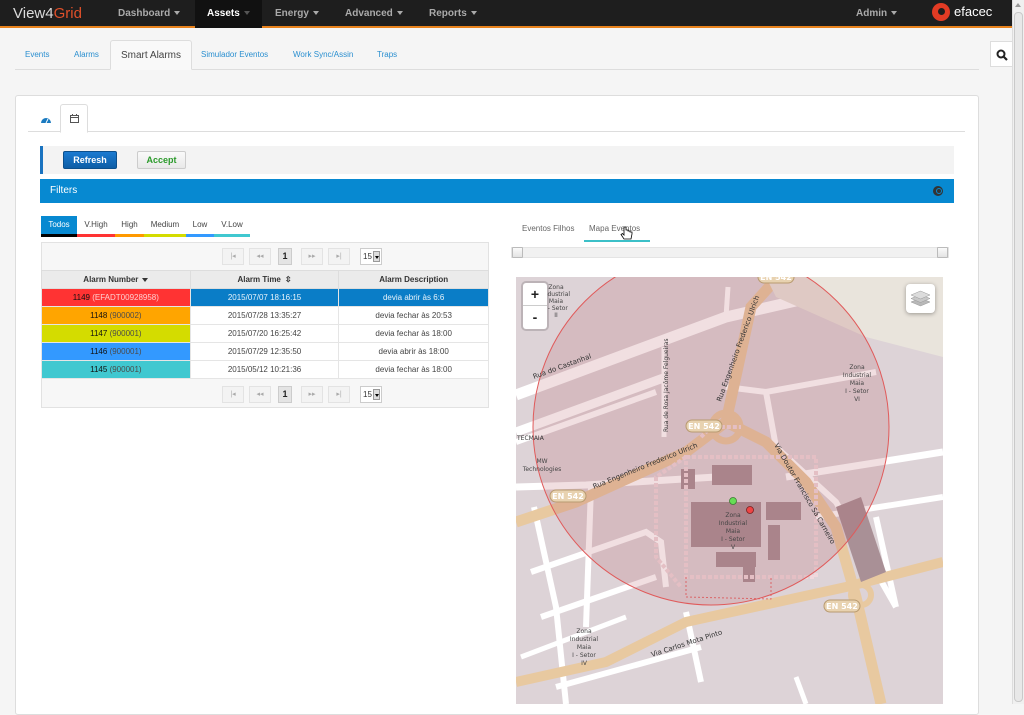 Image resolution: width=1024 pixels, height=715 pixels. Describe the element at coordinates (64, 190) in the screenshot. I see `filters-title: Filters` at that location.